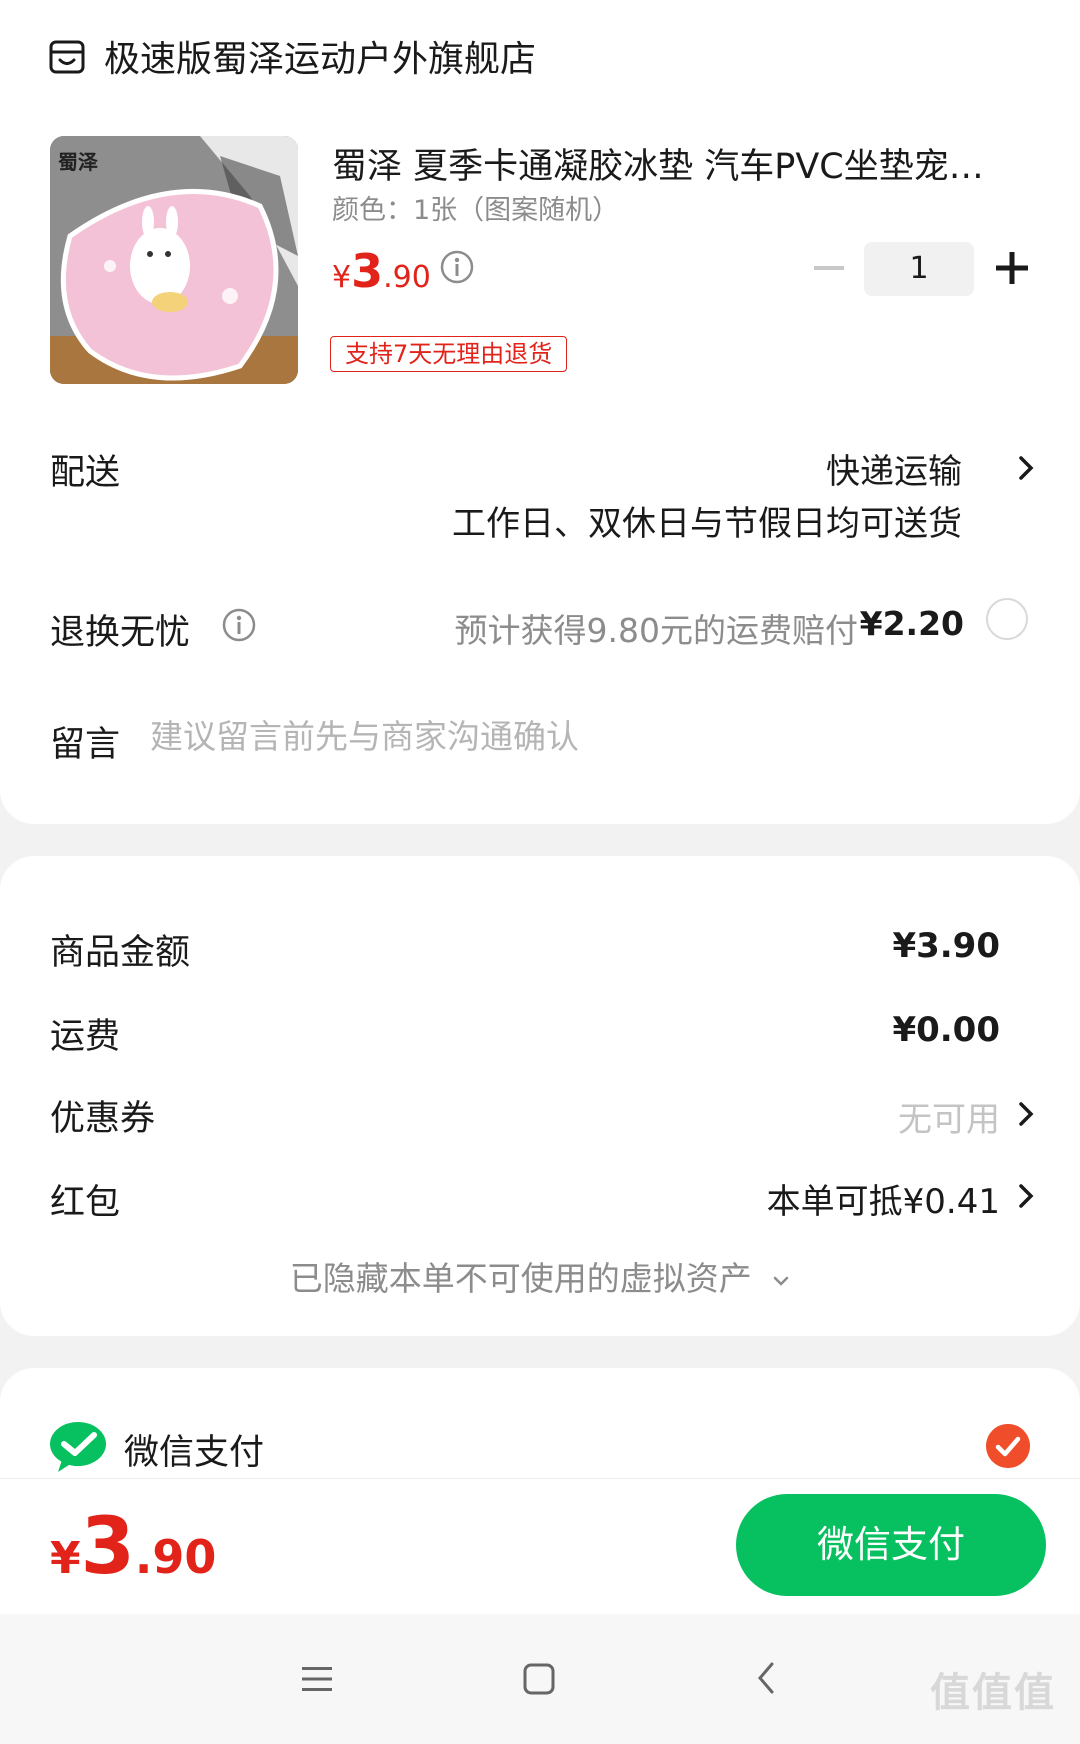 This screenshot has height=1744, width=1080. Describe the element at coordinates (919, 269) in the screenshot. I see `quantity-value: 1` at that location.